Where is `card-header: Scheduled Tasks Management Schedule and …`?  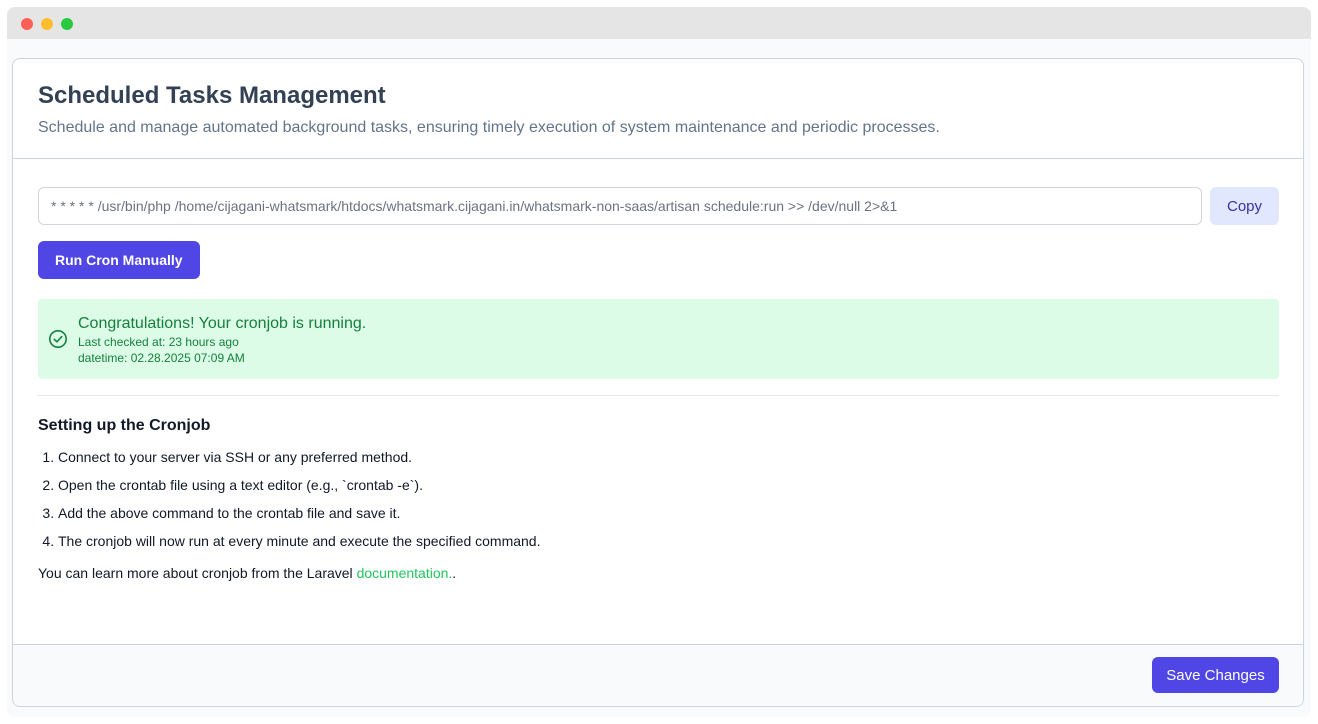 card-header: Scheduled Tasks Management Schedule and … is located at coordinates (658, 109).